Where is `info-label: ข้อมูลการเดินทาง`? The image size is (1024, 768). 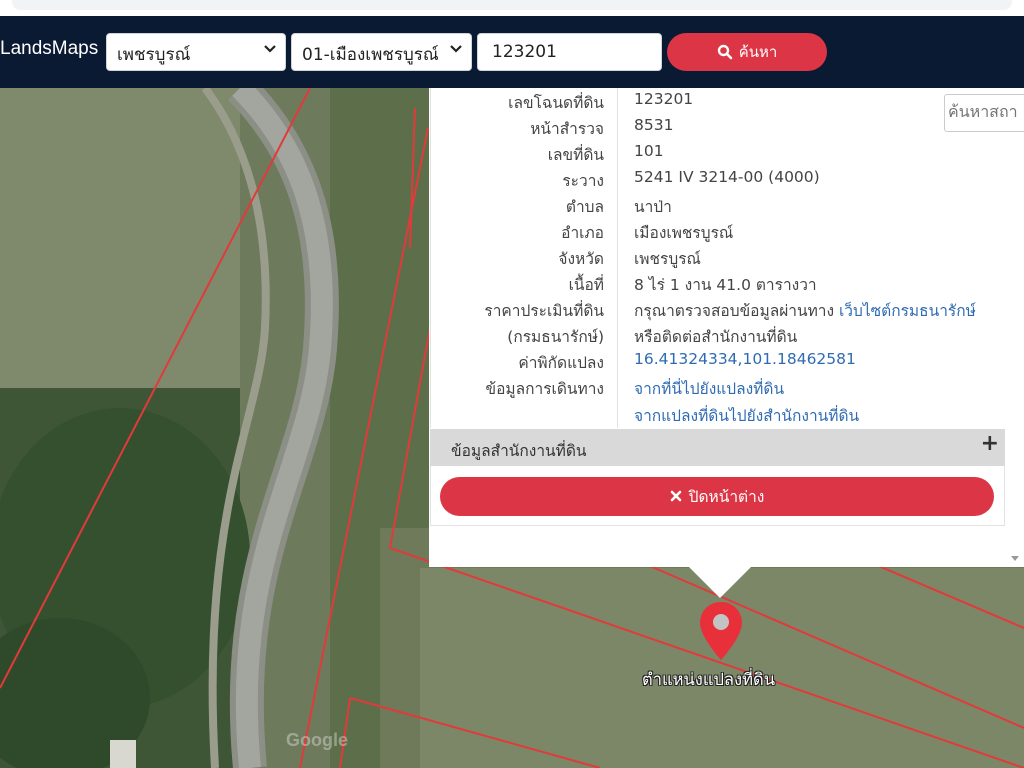
info-label: ข้อมูลการเดินทาง is located at coordinates (544, 389).